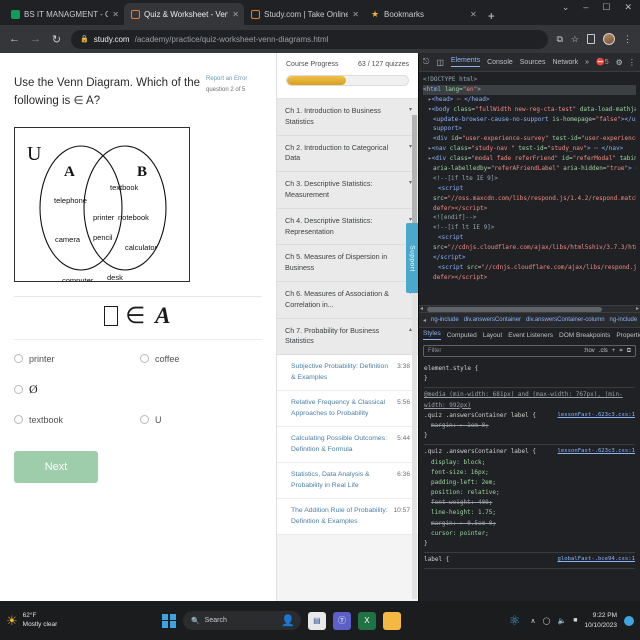 This screenshot has height=640, width=640. Describe the element at coordinates (596, 560) in the screenshot. I see `style-source-link: globalFast-.bce94.css:1` at that location.